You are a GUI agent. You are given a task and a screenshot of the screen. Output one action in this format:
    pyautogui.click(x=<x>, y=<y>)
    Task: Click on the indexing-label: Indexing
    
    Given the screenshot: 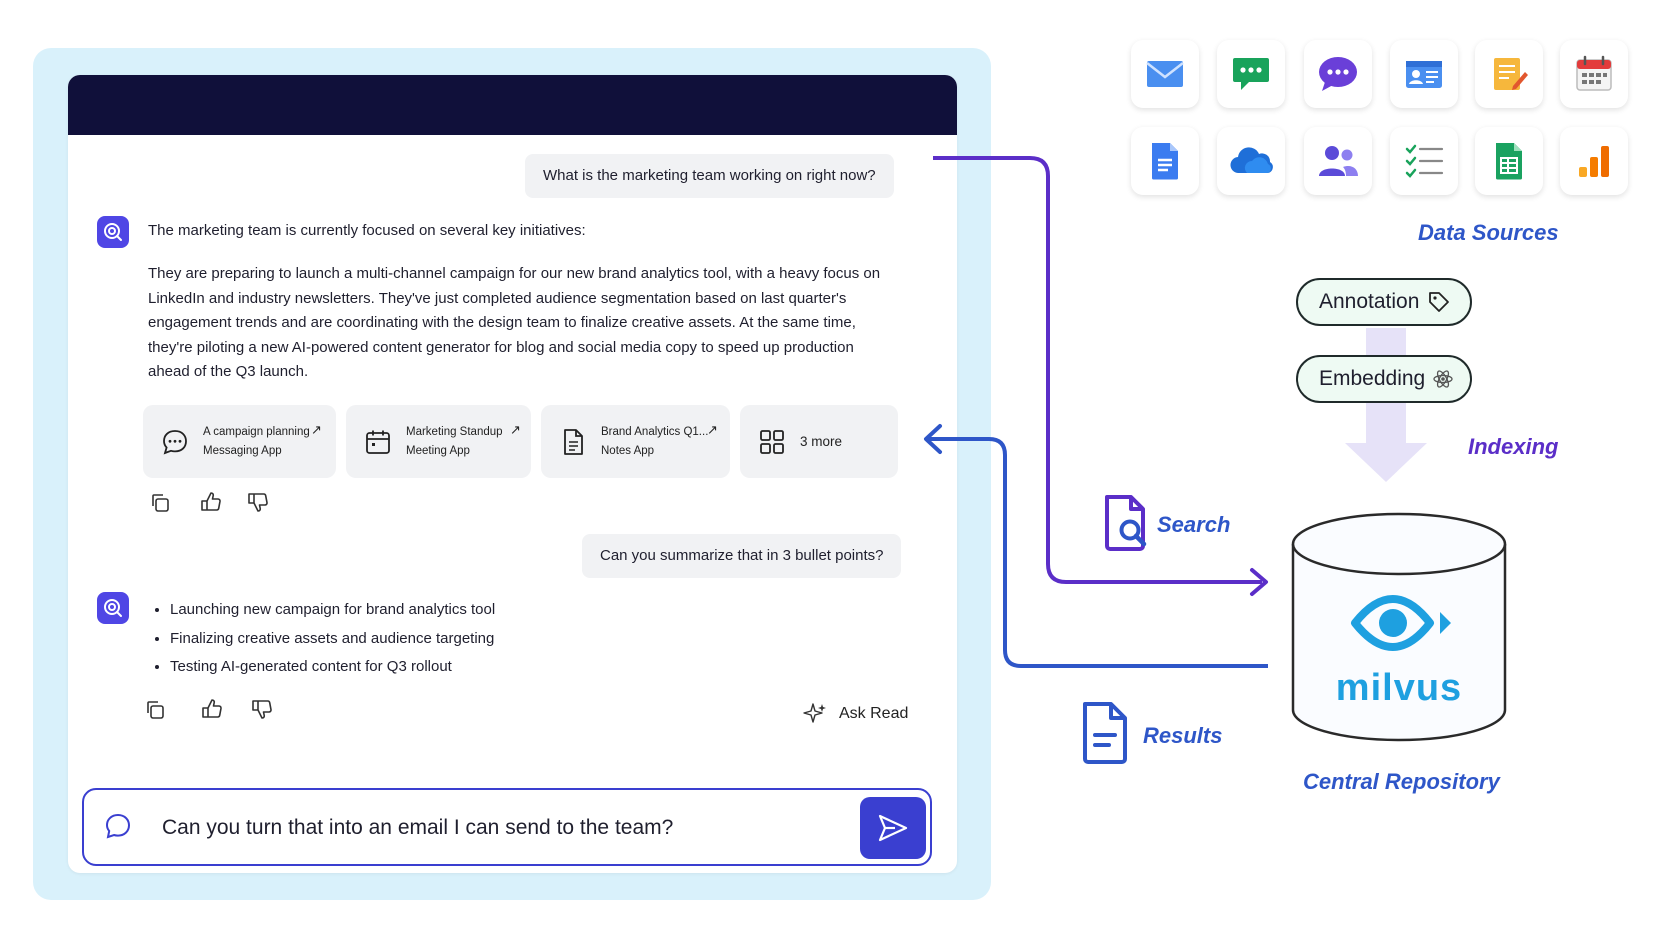 What is the action you would take?
    pyautogui.click(x=1513, y=446)
    